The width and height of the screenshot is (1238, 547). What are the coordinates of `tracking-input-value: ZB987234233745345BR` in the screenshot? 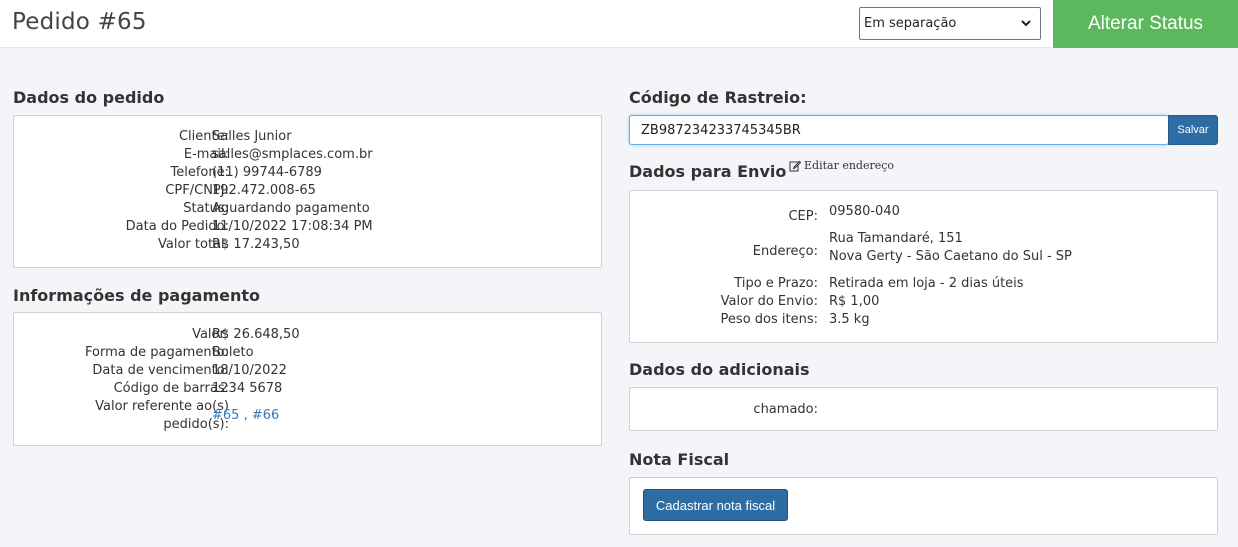 It's located at (721, 130).